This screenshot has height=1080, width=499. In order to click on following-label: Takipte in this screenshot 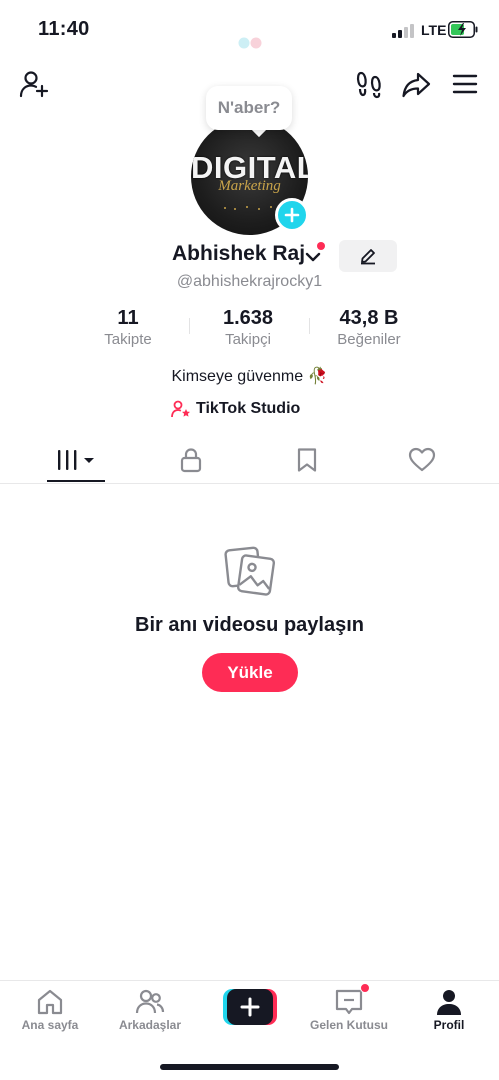, I will do `click(128, 339)`.